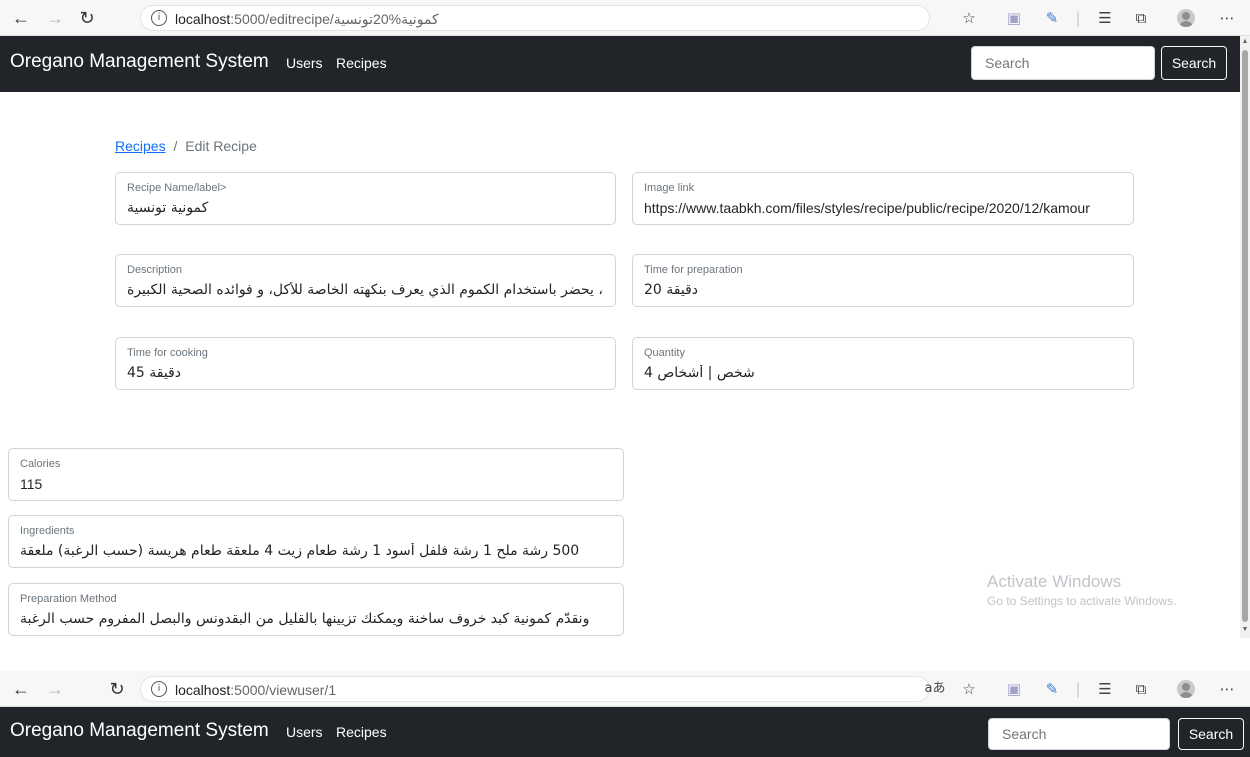 The height and width of the screenshot is (757, 1250). I want to click on calories-value: 115, so click(31, 484).